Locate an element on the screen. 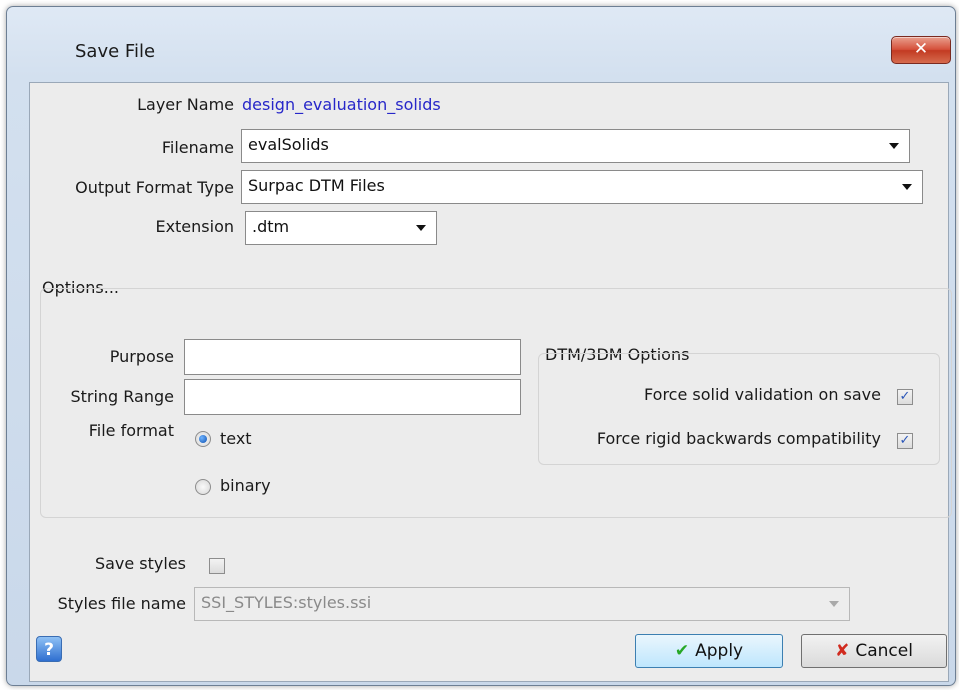 This screenshot has height=690, width=959. cancel-button: ✘ Cancel is located at coordinates (874, 651).